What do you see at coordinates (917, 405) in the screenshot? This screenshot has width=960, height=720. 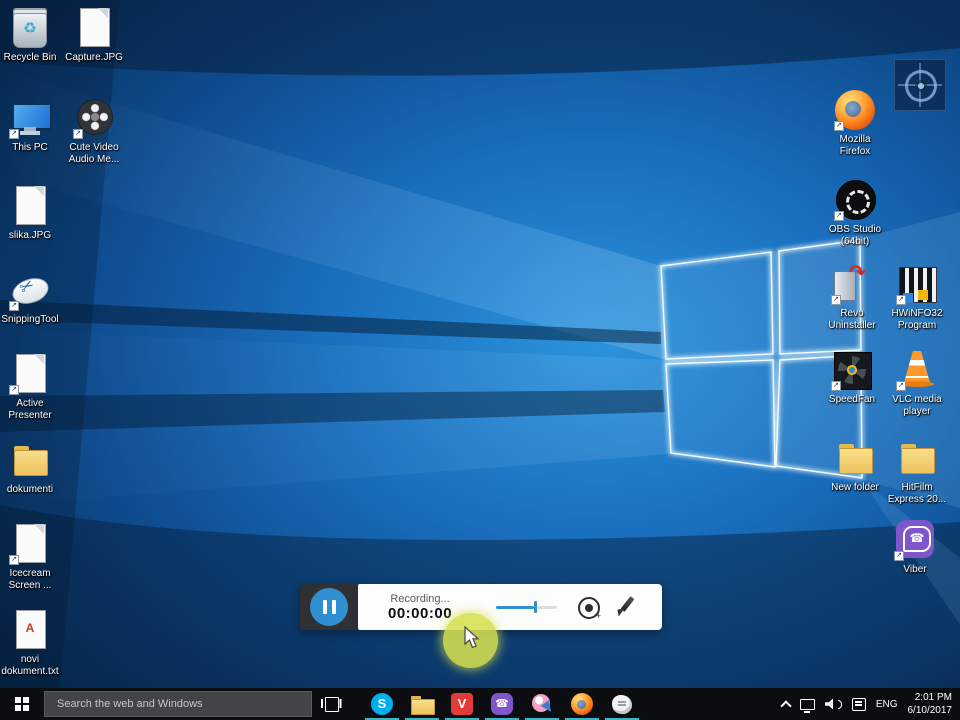 I see `desktop-icon-label: VLC media player` at bounding box center [917, 405].